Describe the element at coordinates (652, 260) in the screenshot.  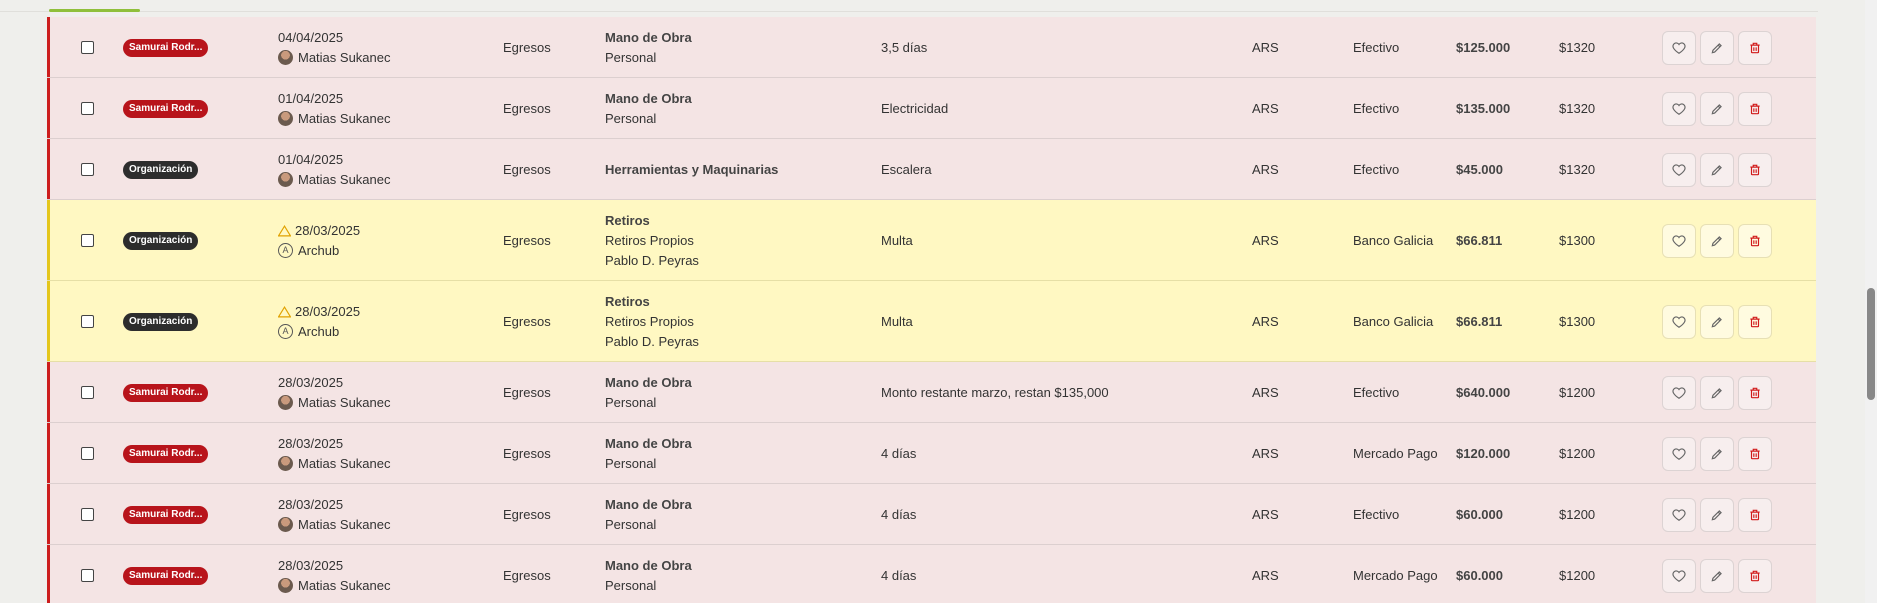
I see `category-detail: Pablo D. Peyras` at that location.